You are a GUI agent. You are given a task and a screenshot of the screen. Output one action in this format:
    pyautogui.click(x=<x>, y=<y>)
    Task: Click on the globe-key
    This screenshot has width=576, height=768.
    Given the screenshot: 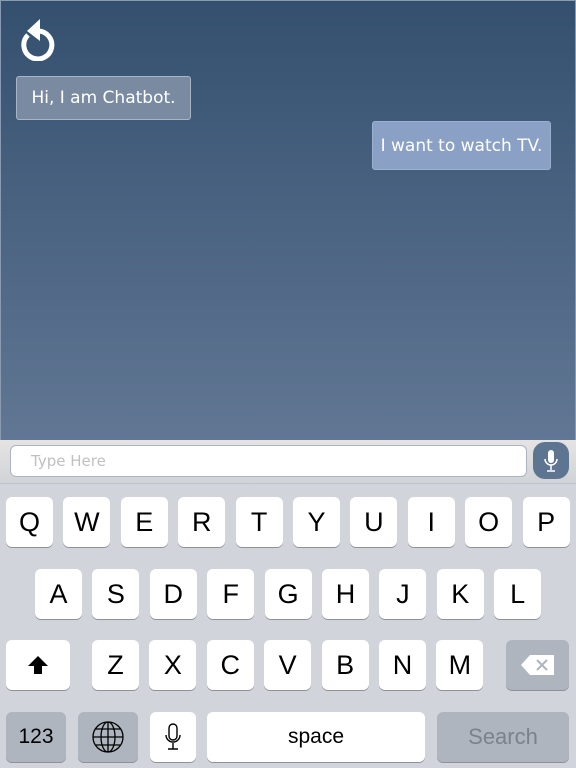 What is the action you would take?
    pyautogui.click(x=108, y=737)
    